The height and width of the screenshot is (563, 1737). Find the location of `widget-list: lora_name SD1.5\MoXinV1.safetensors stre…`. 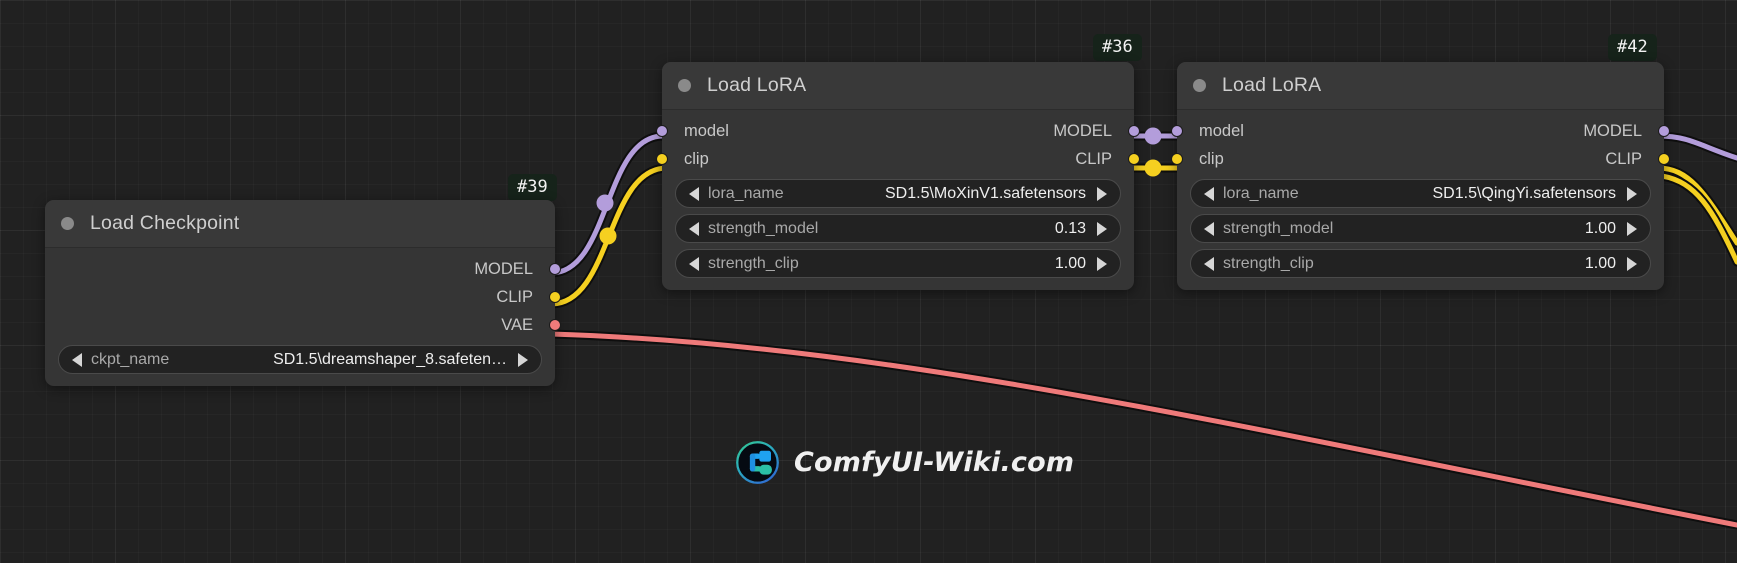

widget-list: lora_name SD1.5\MoXinV1.safetensors stre… is located at coordinates (898, 228).